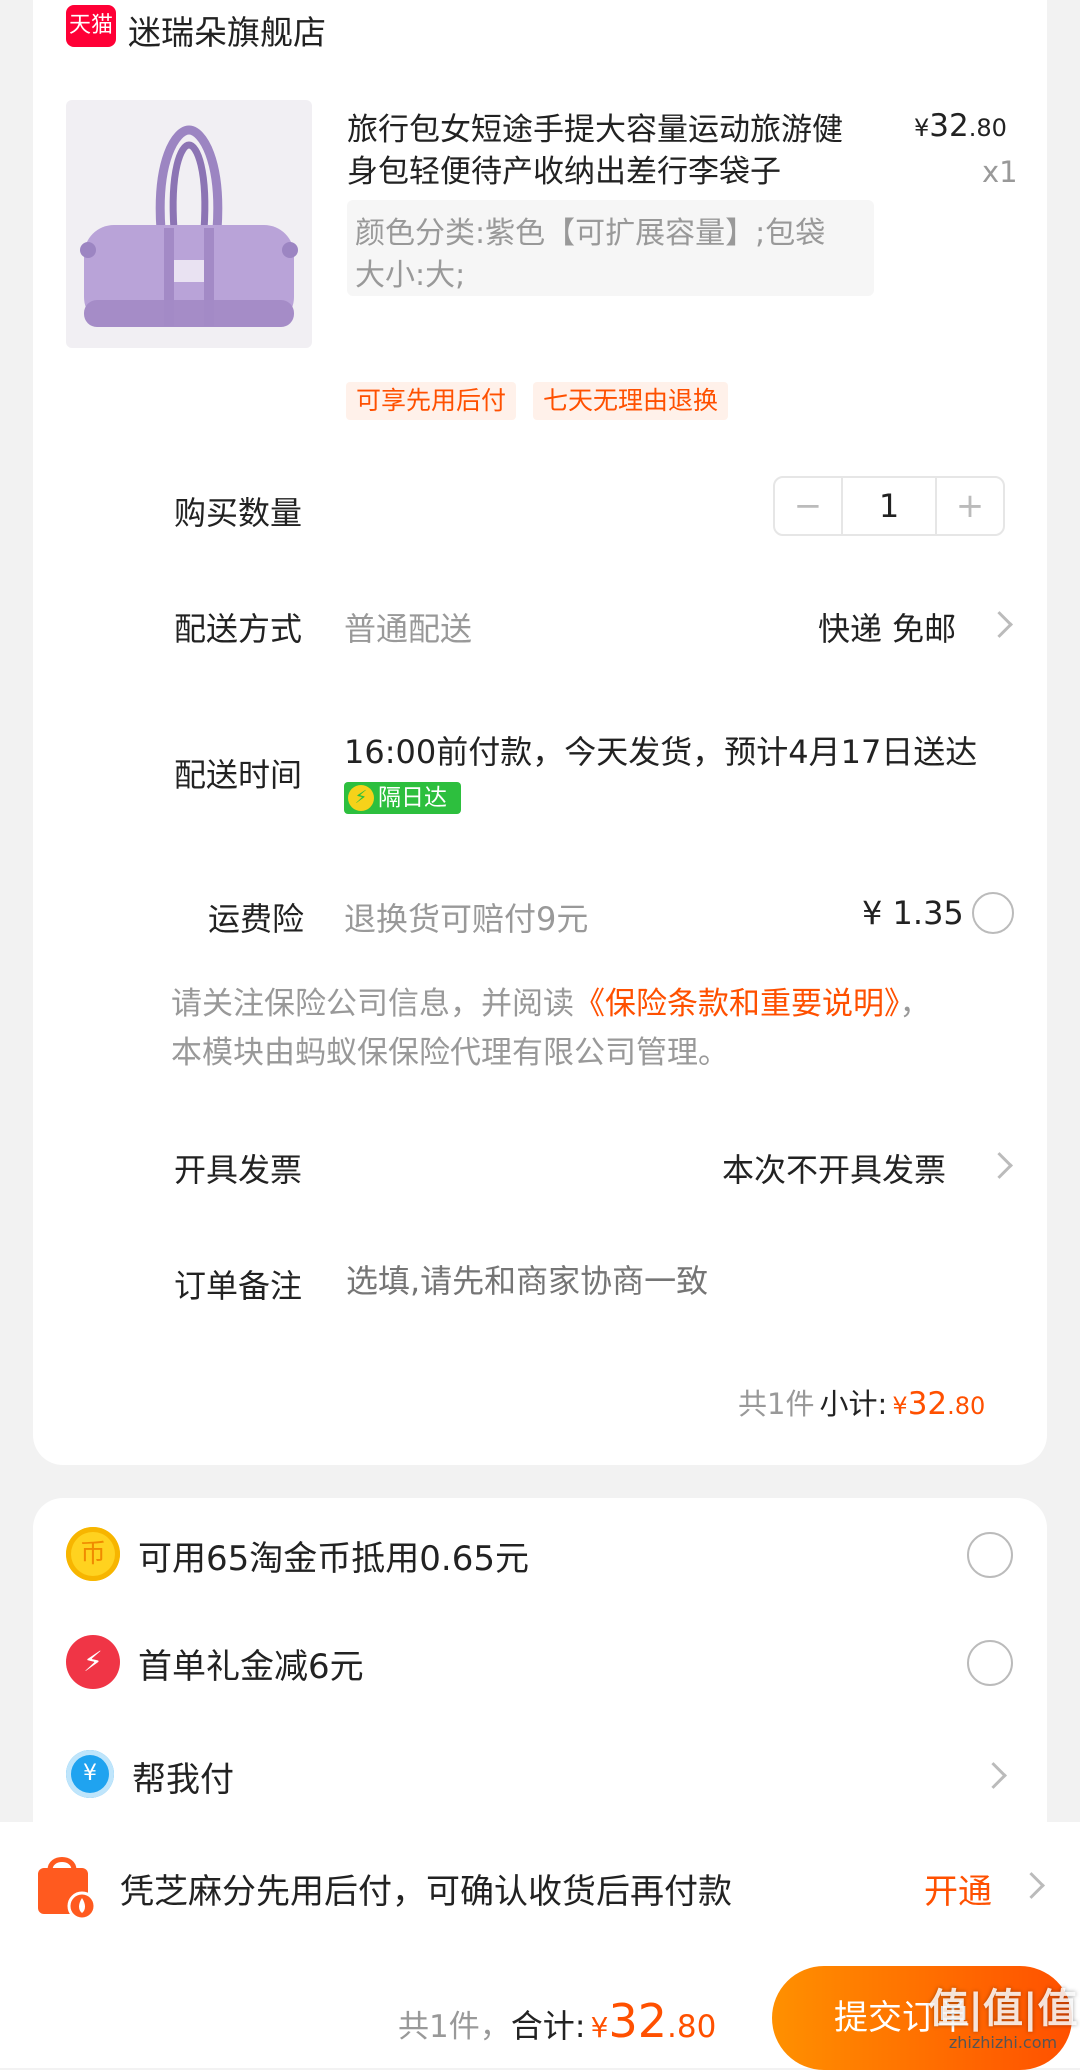 Image resolution: width=1080 pixels, height=2070 pixels. I want to click on red-gift-icon: ⚡, so click(93, 1662).